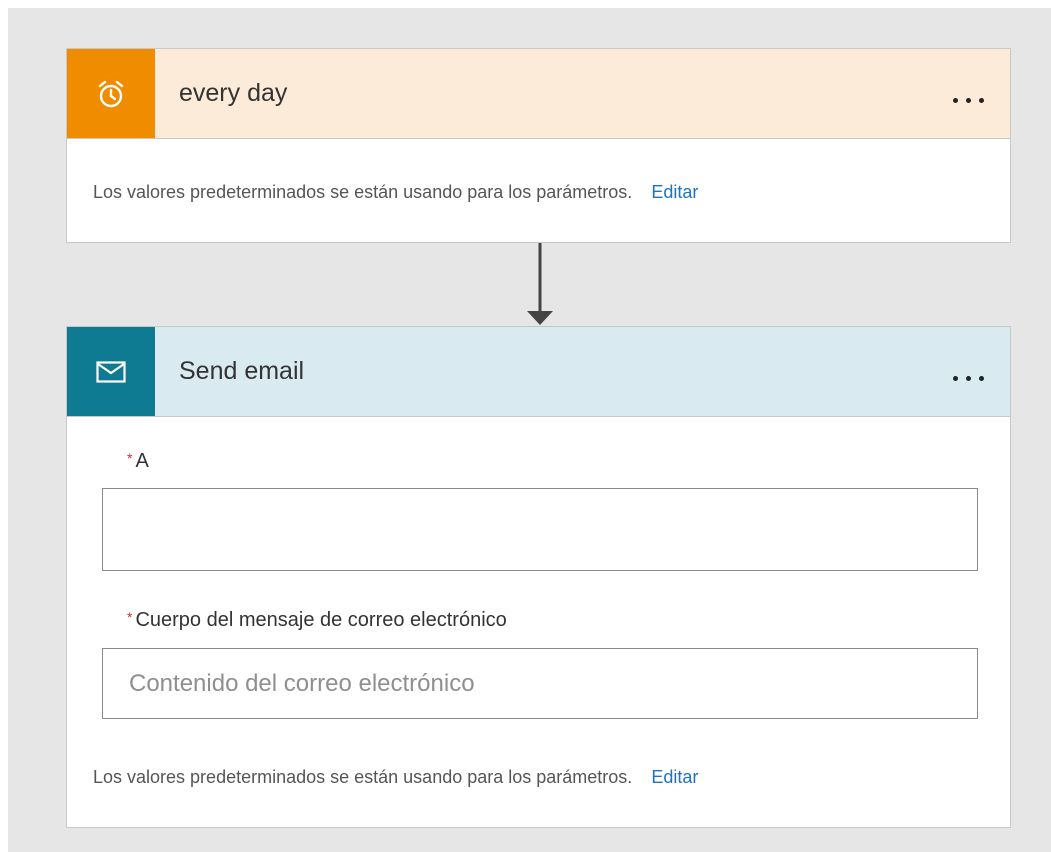  What do you see at coordinates (233, 93) in the screenshot?
I see `trigger-title: every day` at bounding box center [233, 93].